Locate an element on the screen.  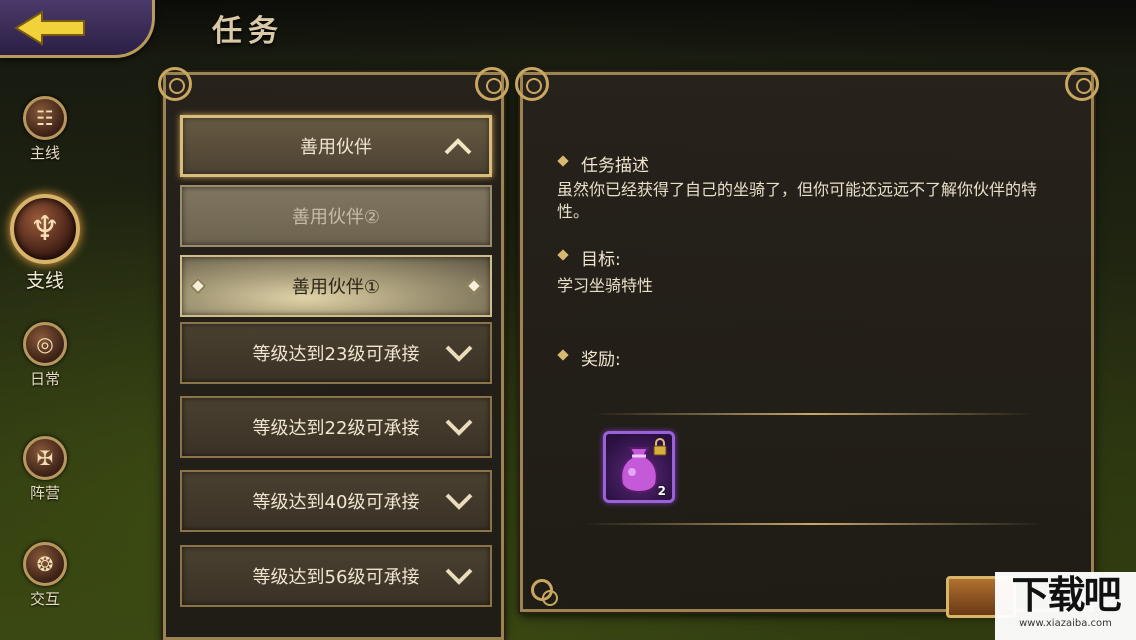
sidebar-item-side: ♆ 支线 is located at coordinates (45, 243).